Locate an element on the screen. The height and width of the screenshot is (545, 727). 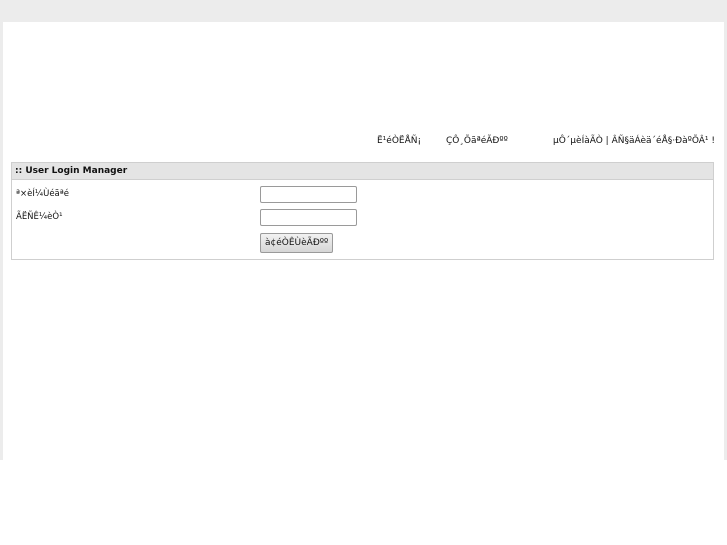
browser-top-band is located at coordinates (363, 11).